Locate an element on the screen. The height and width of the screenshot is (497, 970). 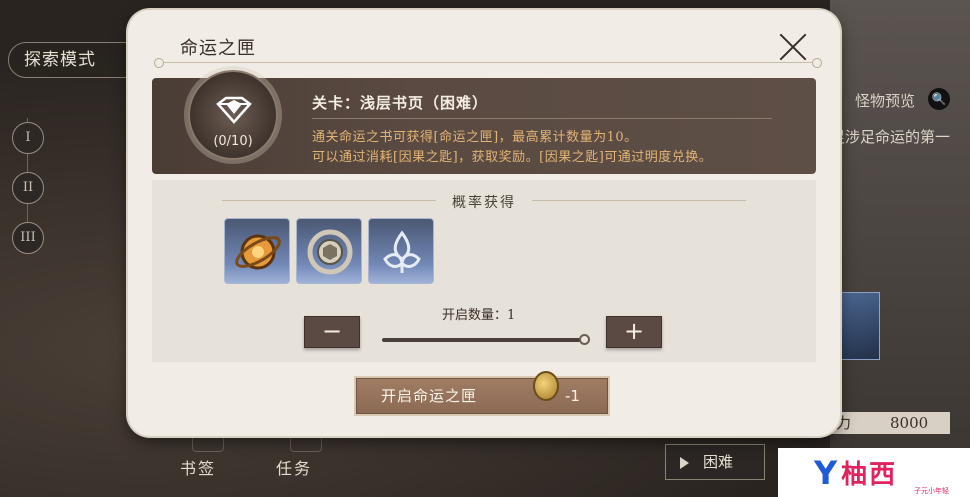
open-cost: -1 is located at coordinates (572, 396).